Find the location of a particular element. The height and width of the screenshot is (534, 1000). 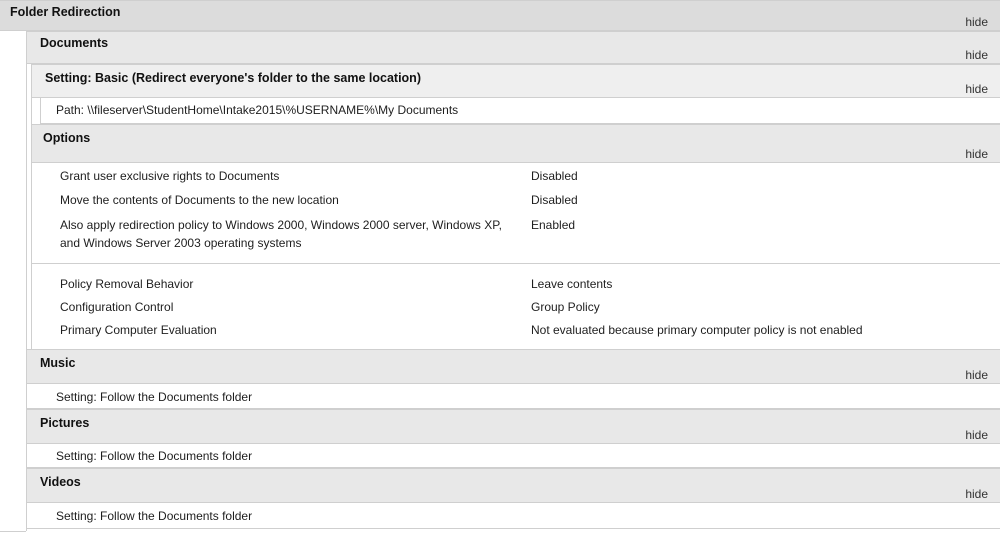

option-value: Group Policy is located at coordinates (565, 307).